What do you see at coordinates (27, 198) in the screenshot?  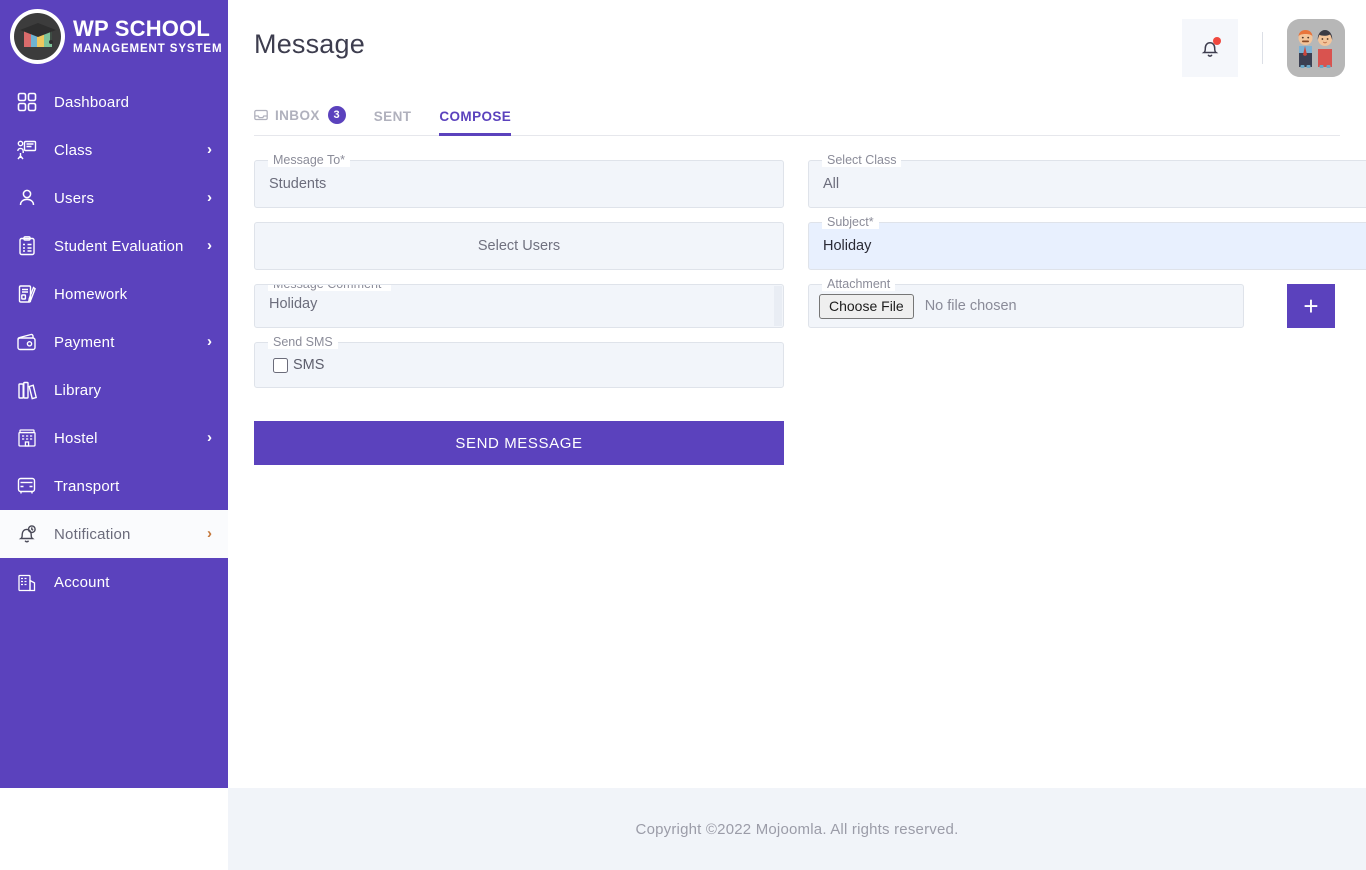 I see `user-icon` at bounding box center [27, 198].